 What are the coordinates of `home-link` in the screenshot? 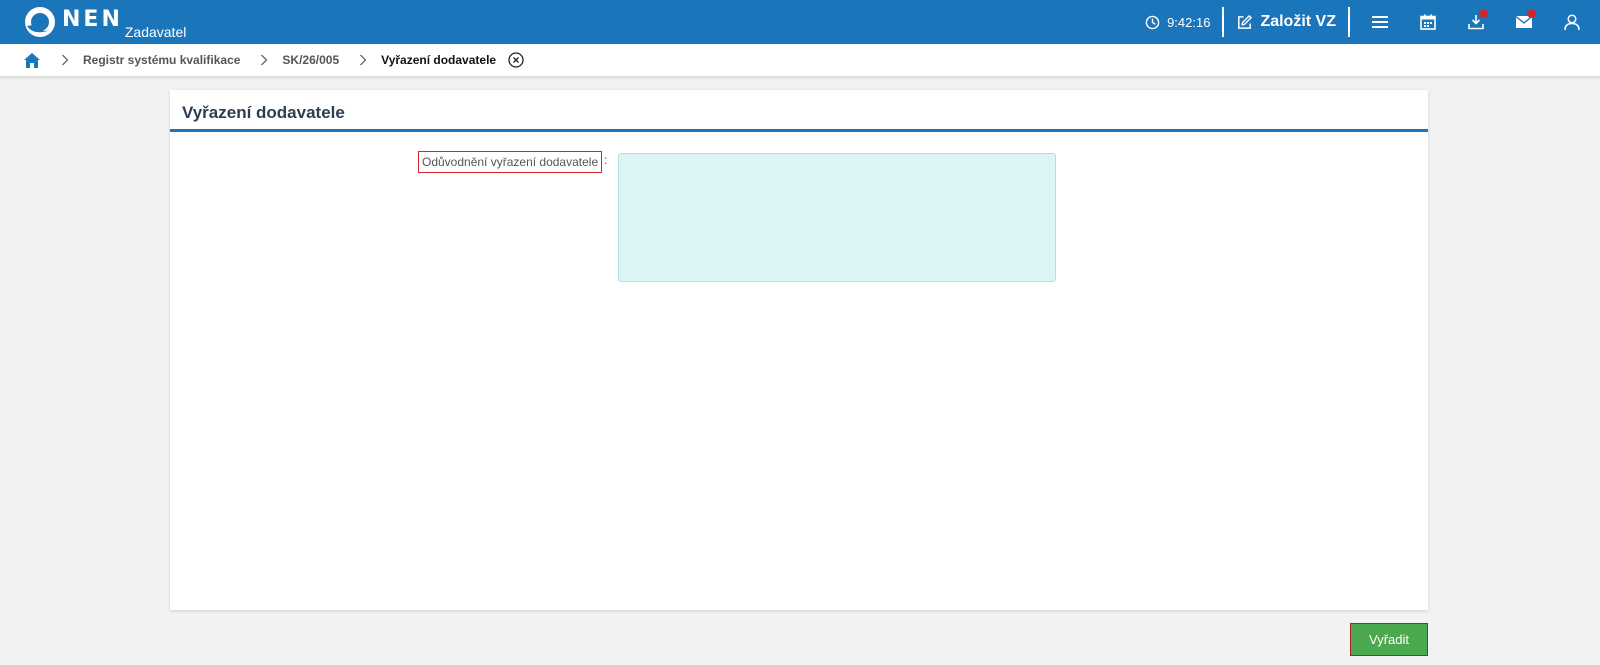 It's located at (32, 60).